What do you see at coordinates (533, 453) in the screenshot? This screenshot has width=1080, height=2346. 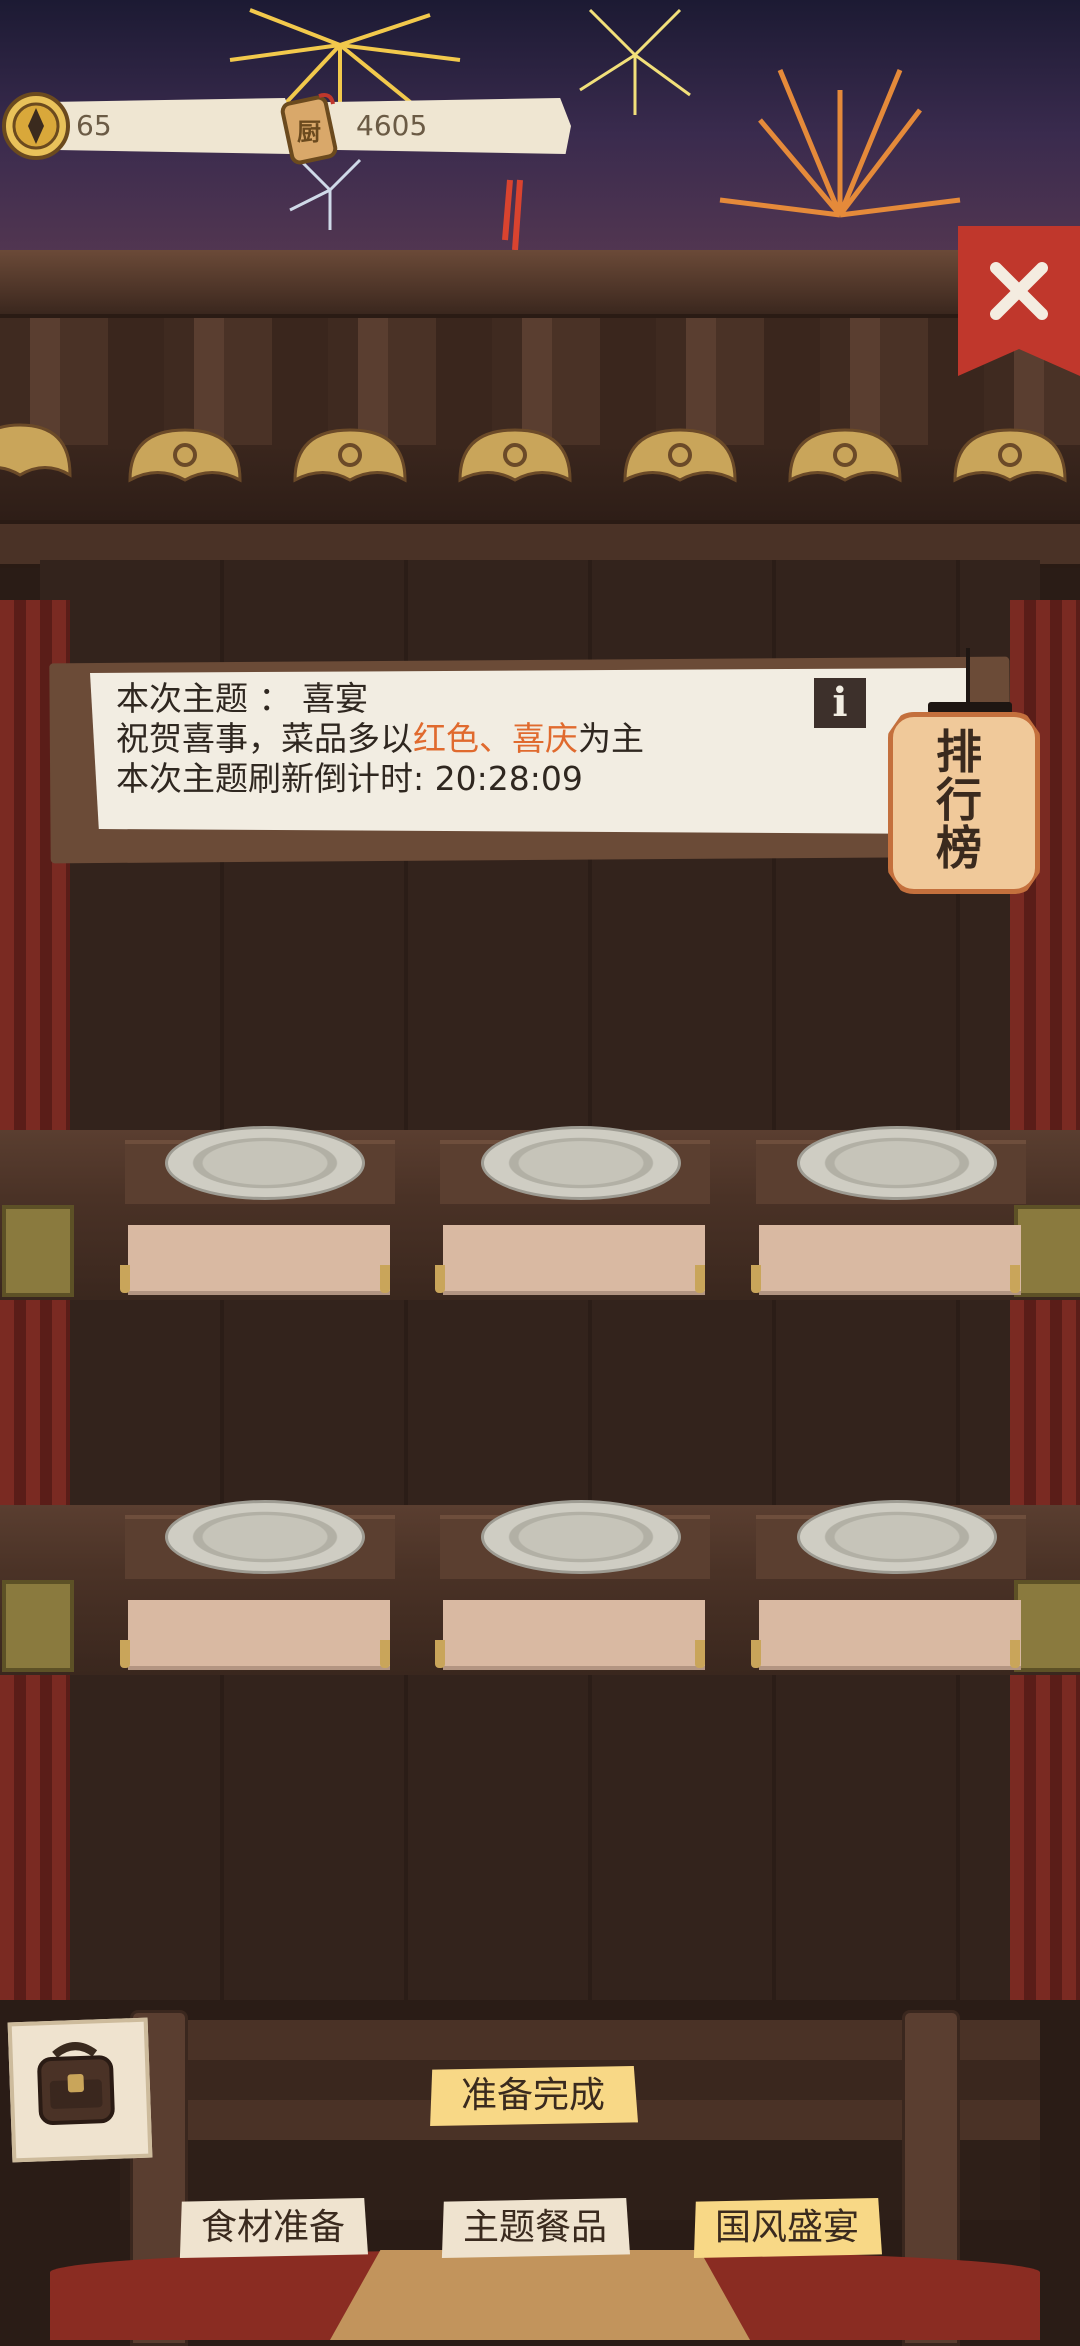 I see `eave-ornaments` at bounding box center [533, 453].